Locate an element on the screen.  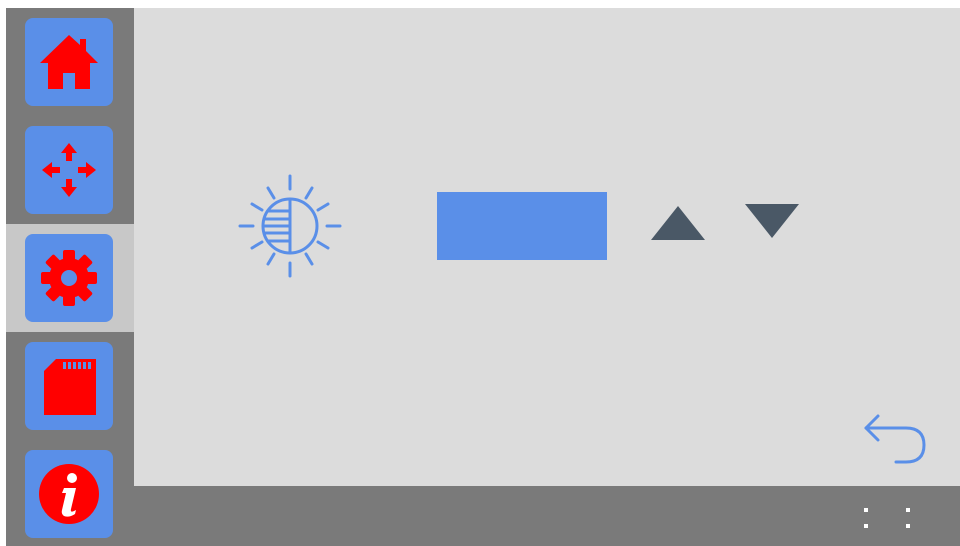
settings-button is located at coordinates (69, 278).